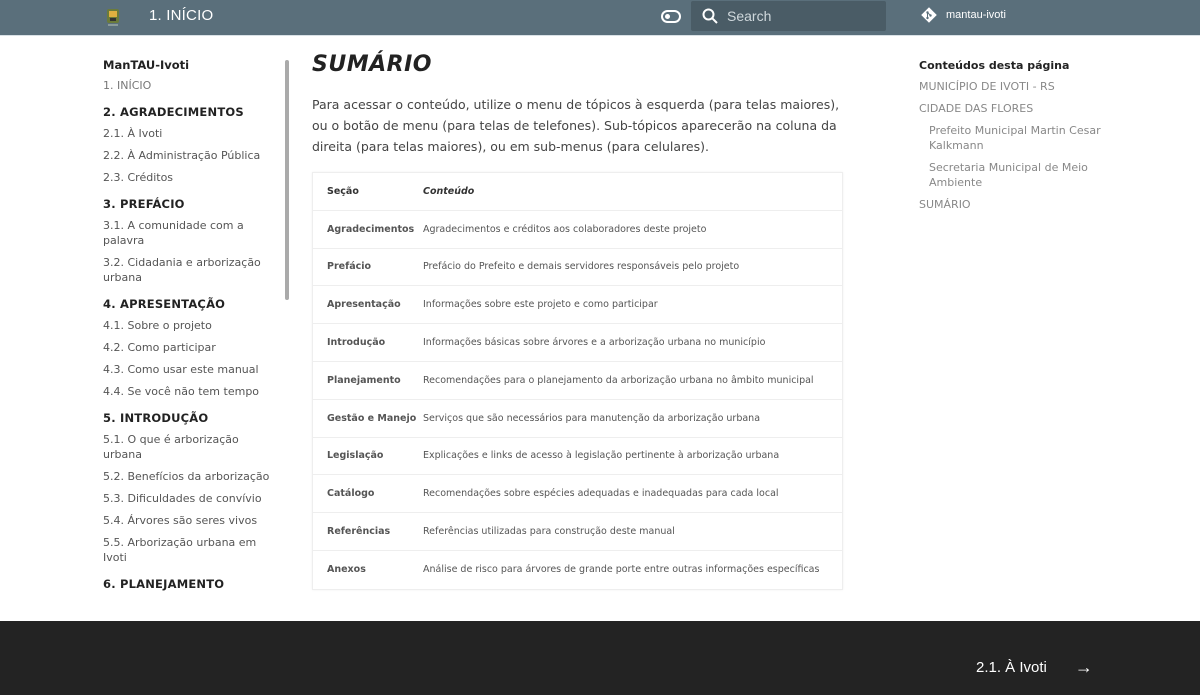  Describe the element at coordinates (190, 85) in the screenshot. I see `sidebar-item-inicio: 1. INÍCIO` at that location.